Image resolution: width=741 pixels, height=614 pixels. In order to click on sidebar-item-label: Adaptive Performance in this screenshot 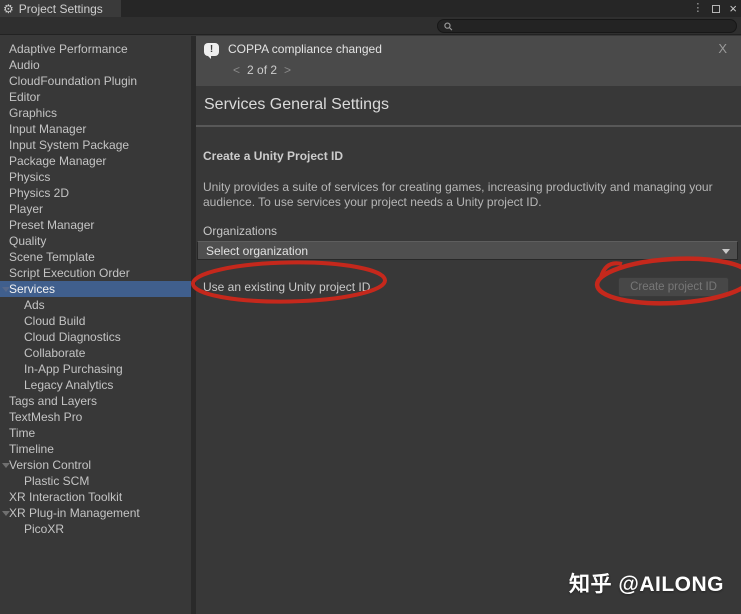, I will do `click(68, 49)`.